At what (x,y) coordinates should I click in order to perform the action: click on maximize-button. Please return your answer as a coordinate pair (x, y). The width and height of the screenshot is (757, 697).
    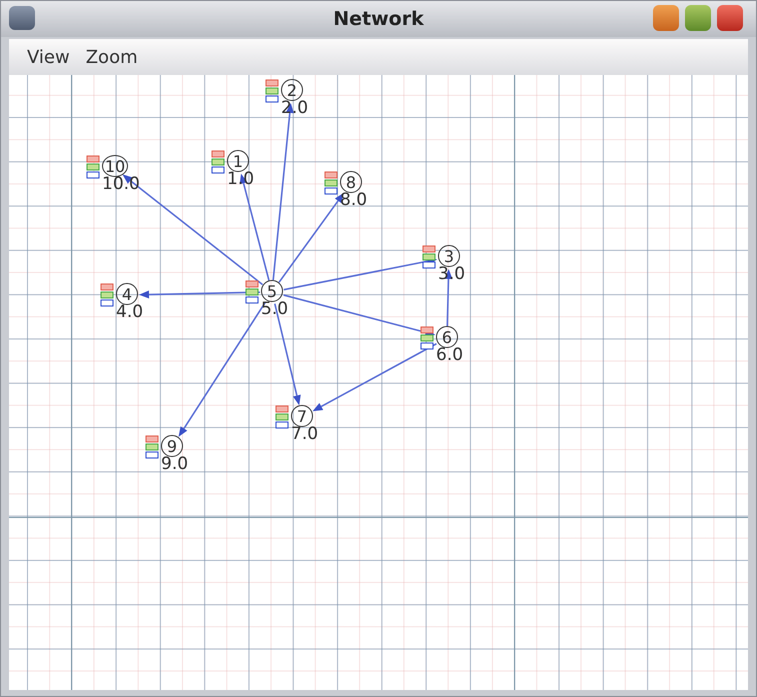
    Looking at the image, I should click on (698, 18).